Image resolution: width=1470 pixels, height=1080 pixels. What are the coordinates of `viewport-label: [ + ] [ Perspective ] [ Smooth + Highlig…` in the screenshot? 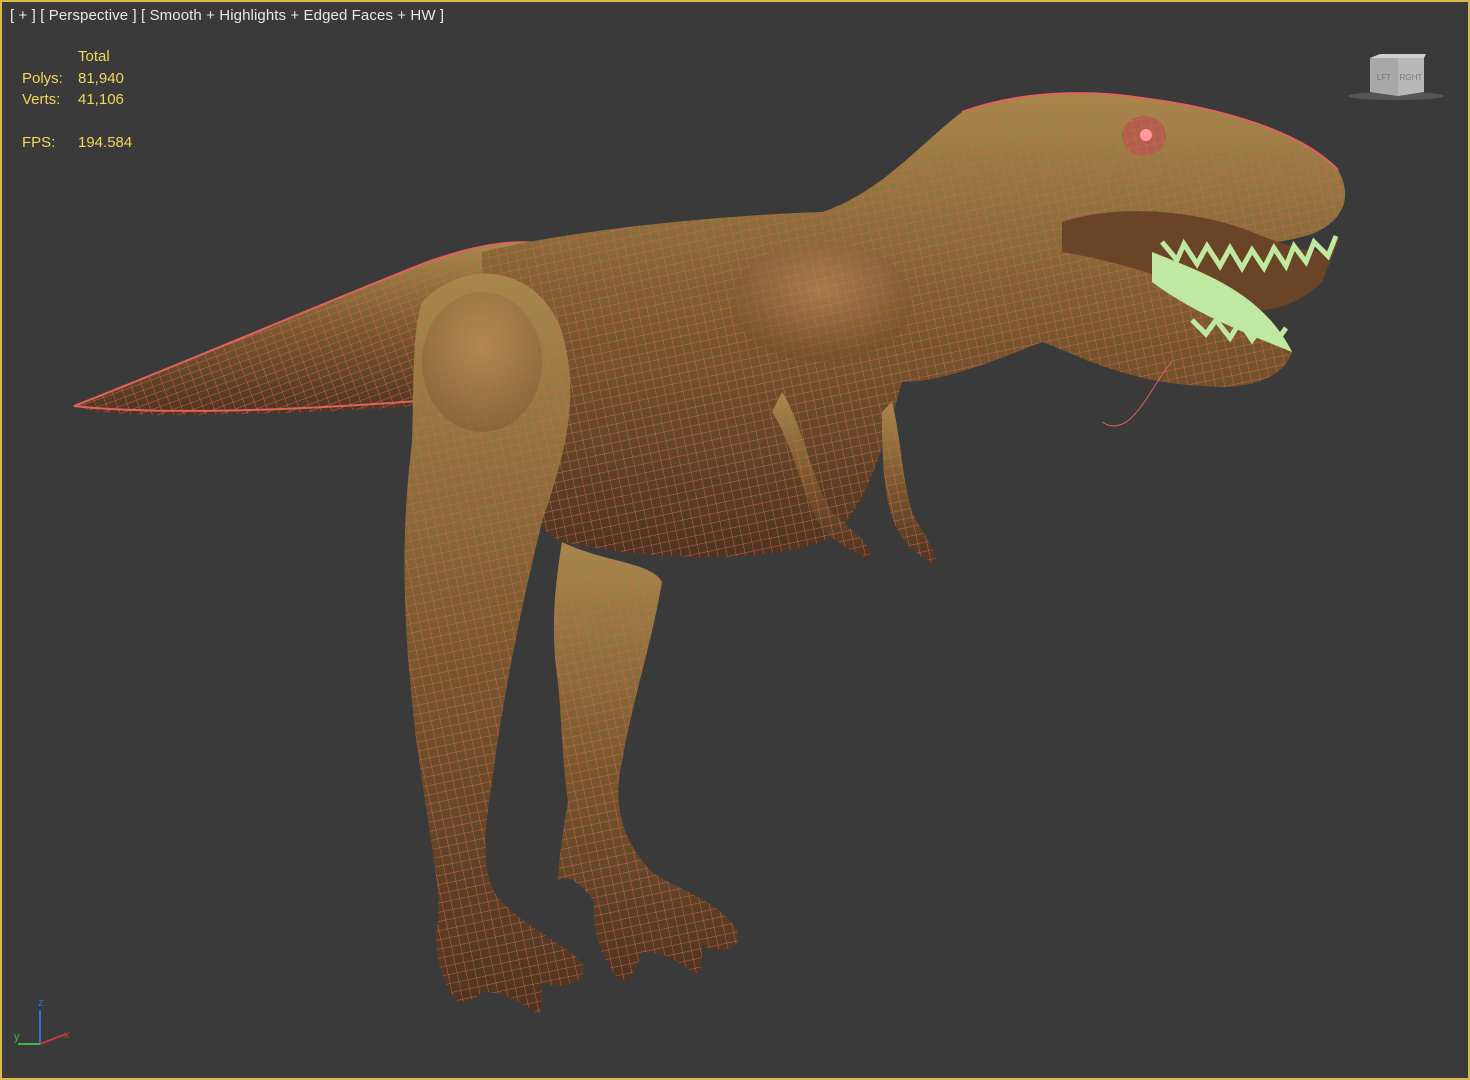 It's located at (227, 15).